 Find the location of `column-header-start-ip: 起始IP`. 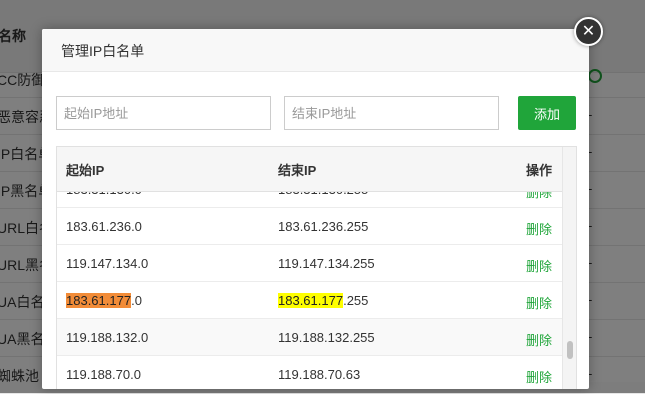

column-header-start-ip: 起始IP is located at coordinates (85, 170).